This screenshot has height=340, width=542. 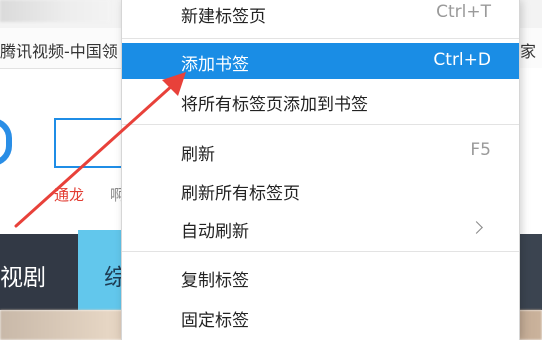 I want to click on menu-item-label: 将所有标签页添加到书签, so click(x=274, y=105).